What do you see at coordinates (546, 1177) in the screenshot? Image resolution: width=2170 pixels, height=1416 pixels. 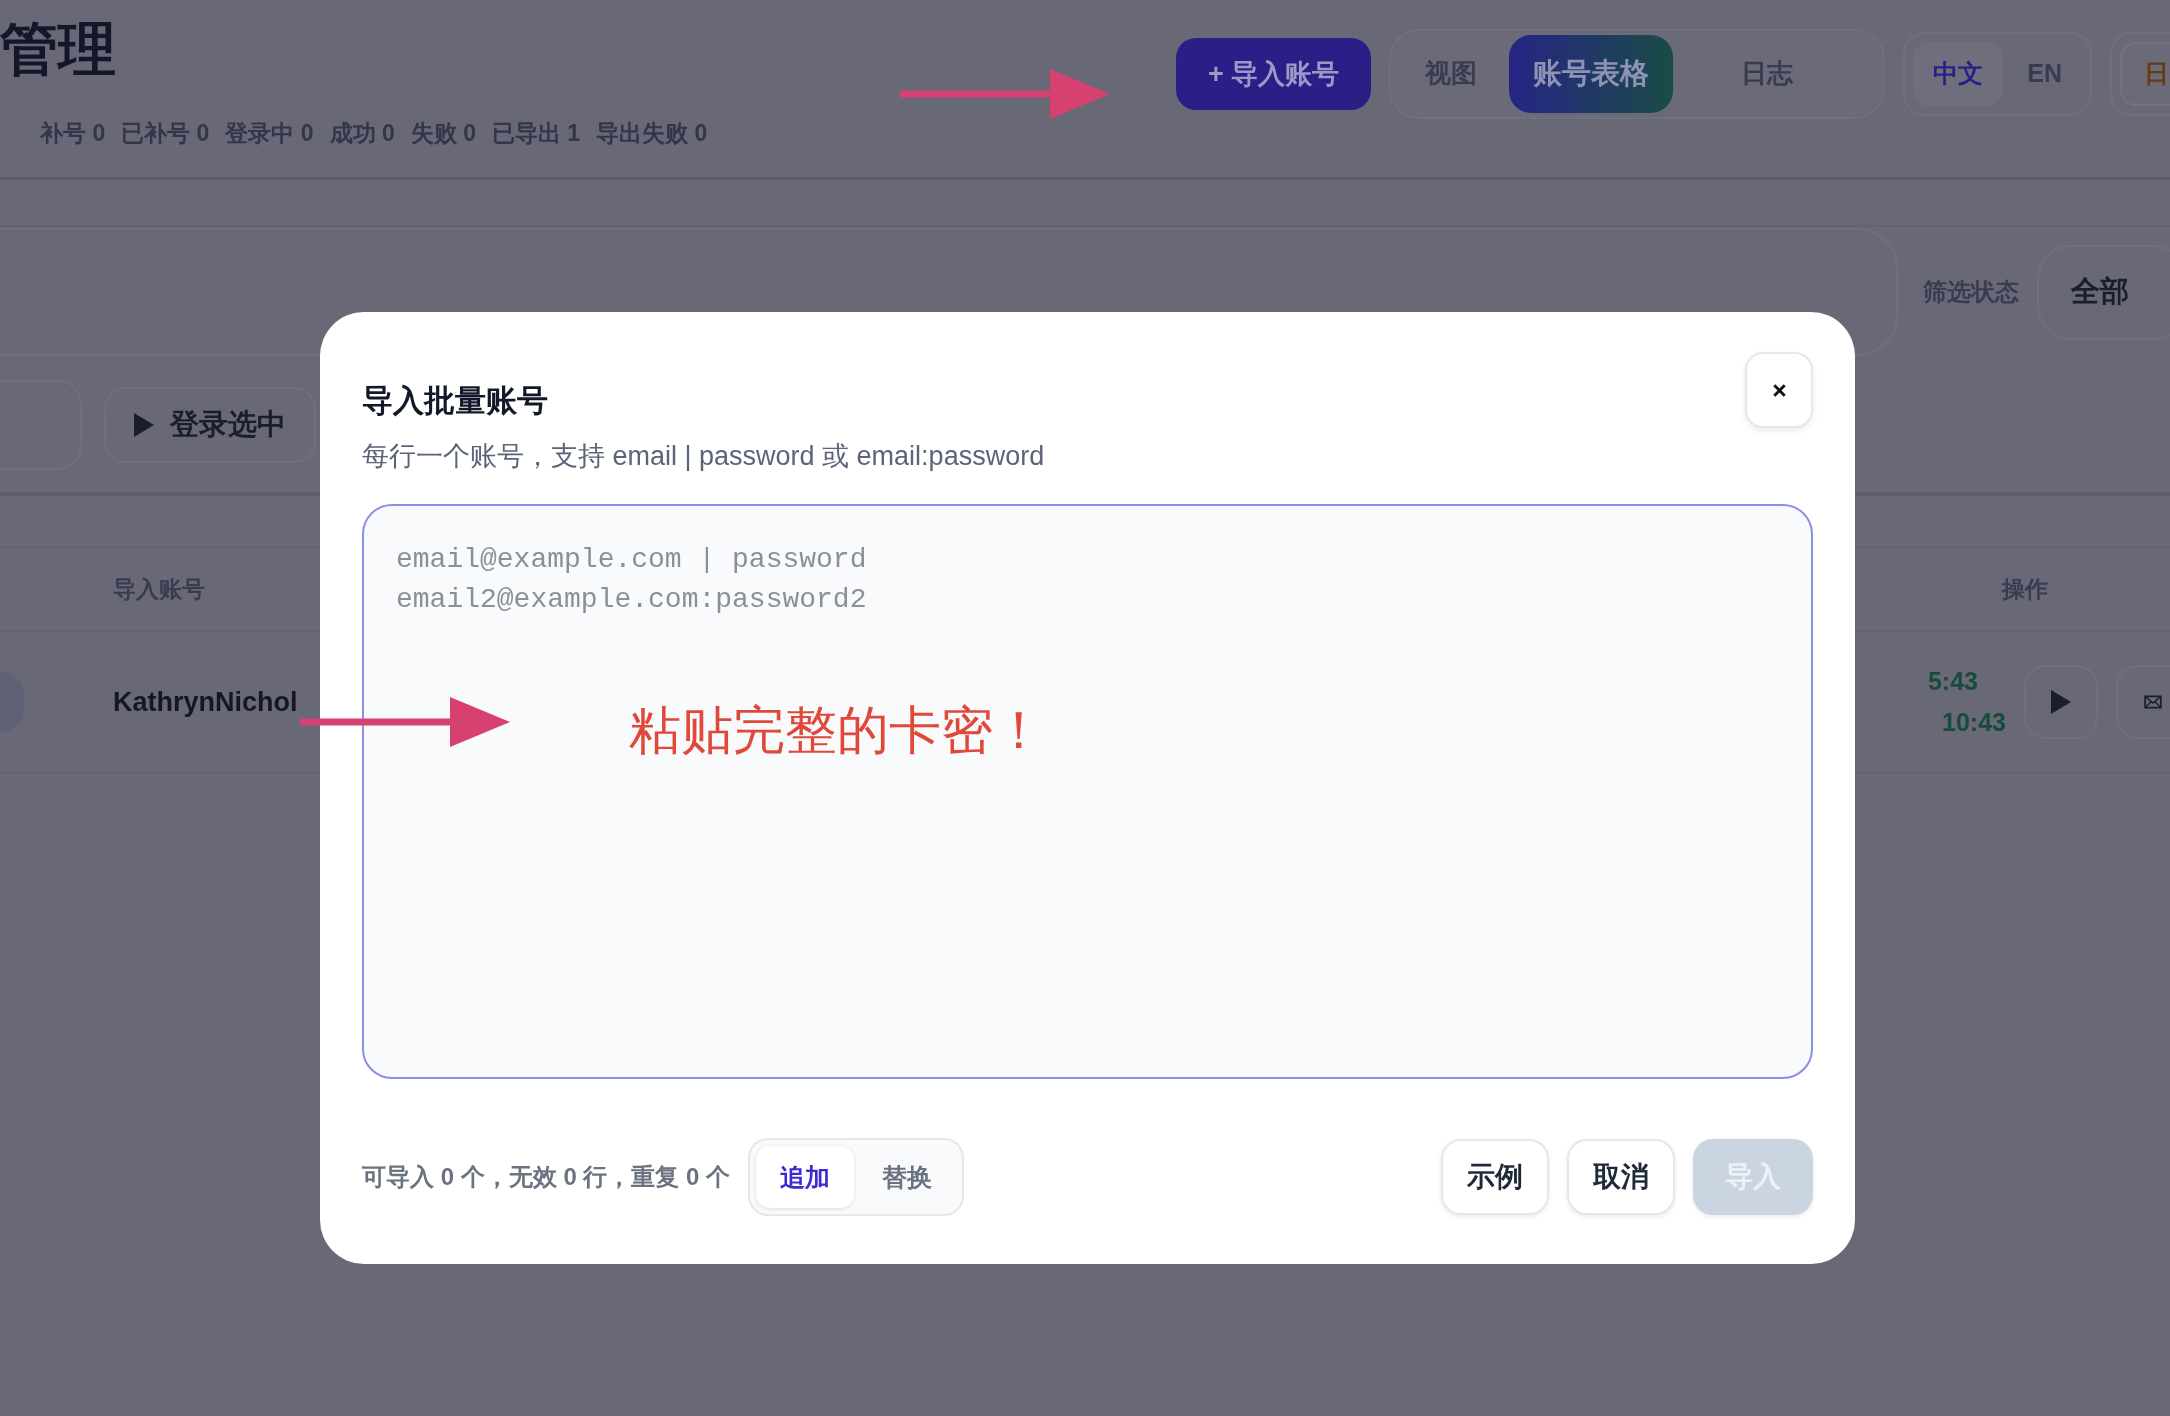 I see `import-summary: 可导入 0 个，无效 0 行，重复 0 个` at bounding box center [546, 1177].